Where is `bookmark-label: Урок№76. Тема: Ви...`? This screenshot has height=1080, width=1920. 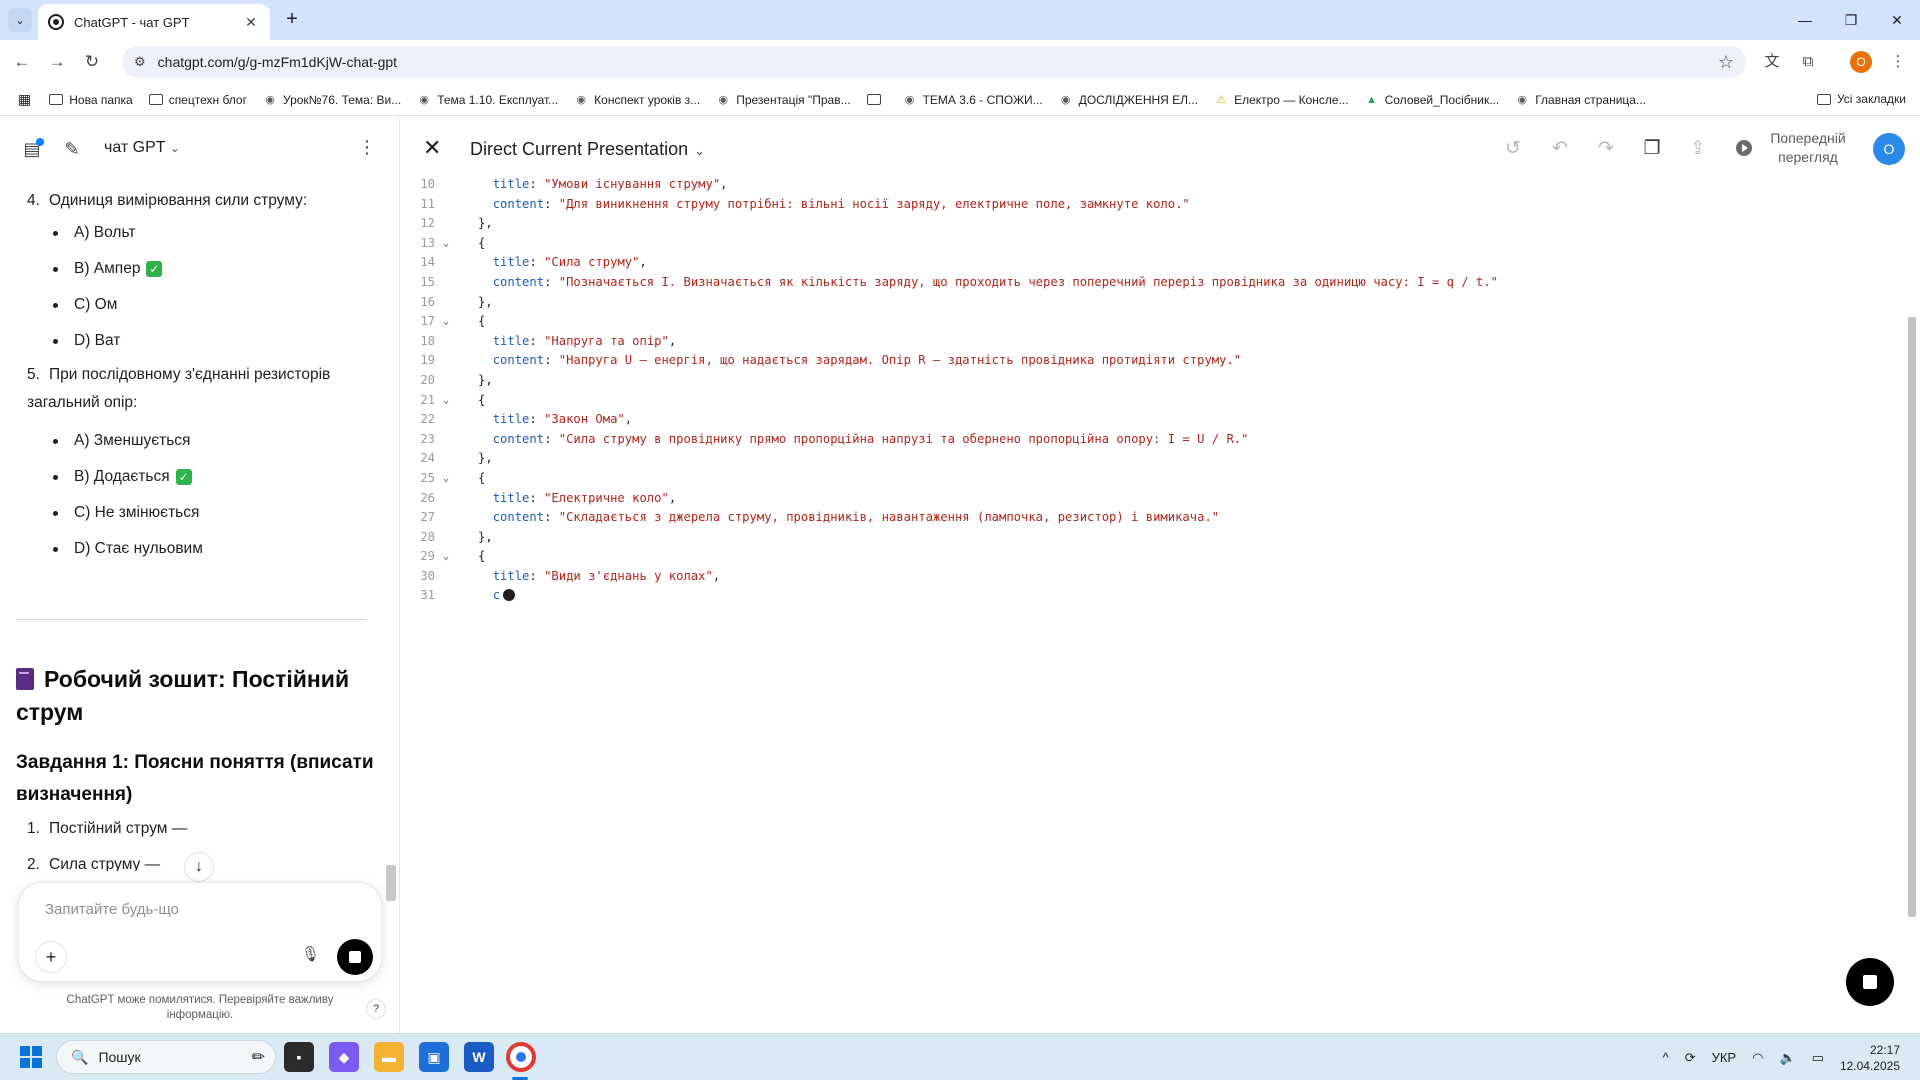
bookmark-label: Урок№76. Тема: Ви... is located at coordinates (342, 99).